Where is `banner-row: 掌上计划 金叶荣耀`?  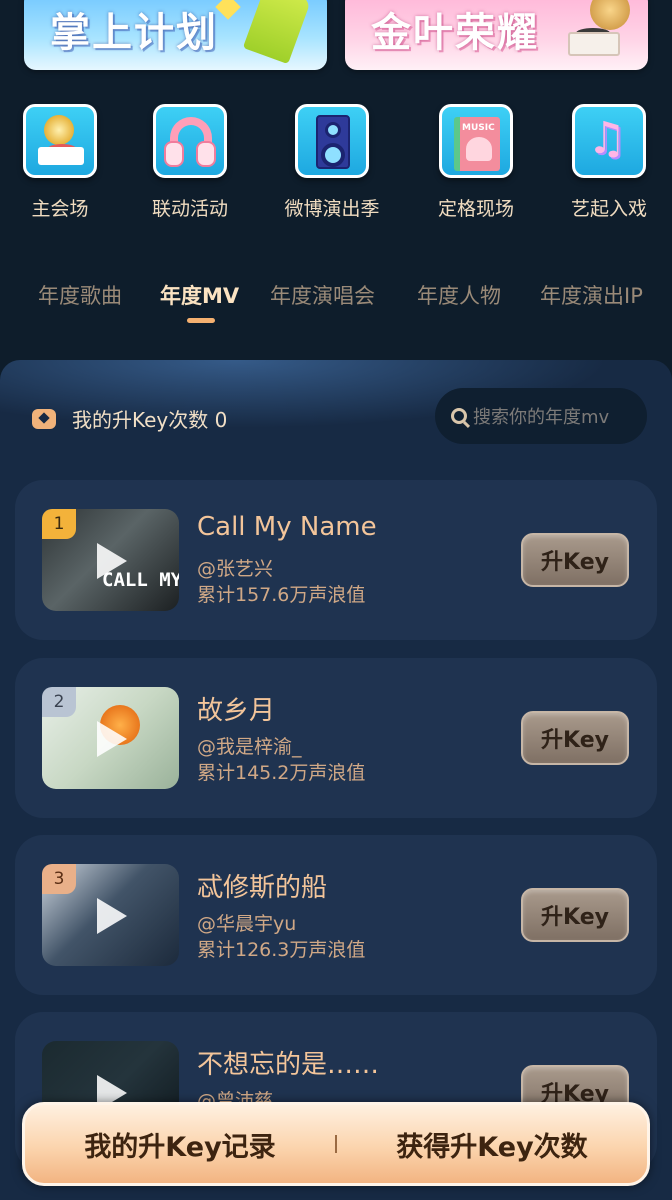
banner-row: 掌上计划 金叶荣耀 is located at coordinates (336, 36).